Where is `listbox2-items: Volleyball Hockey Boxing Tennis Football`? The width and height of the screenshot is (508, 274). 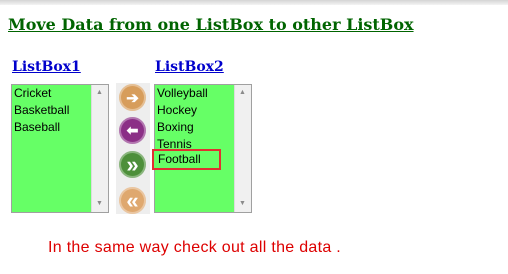 listbox2-items: Volleyball Hockey Boxing Tennis Football is located at coordinates (193, 148).